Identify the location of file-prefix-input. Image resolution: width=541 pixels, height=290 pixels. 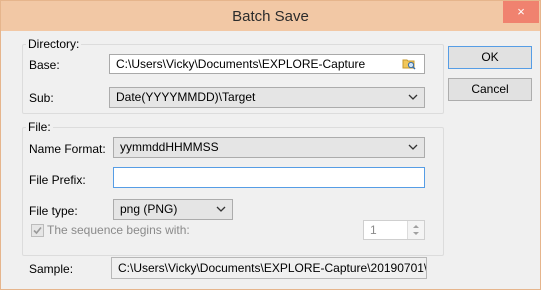
(269, 177).